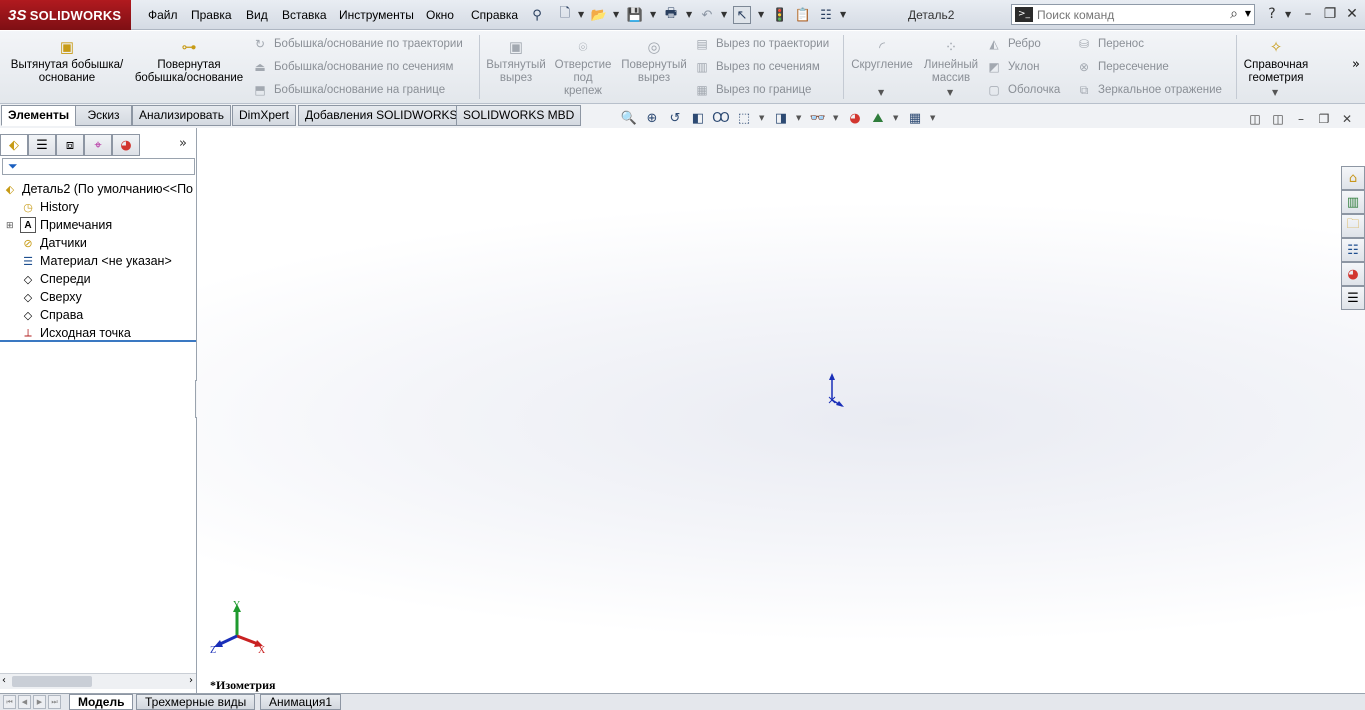 The image size is (1365, 710). What do you see at coordinates (781, 119) in the screenshot?
I see `display-style-icon: ◨` at bounding box center [781, 119].